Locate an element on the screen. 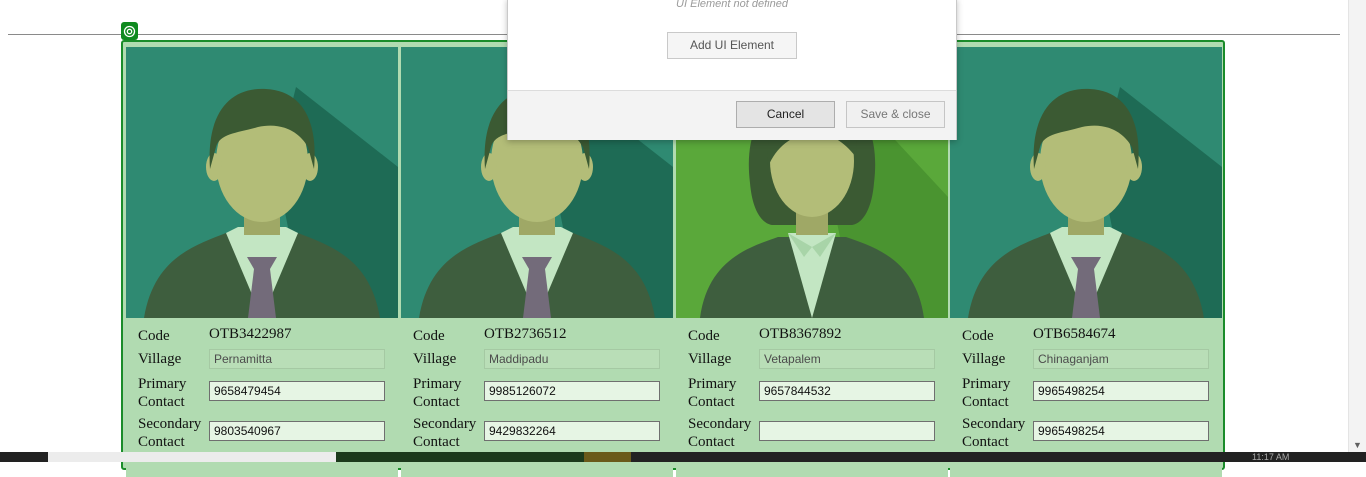  code-value: OTB2736512 is located at coordinates (525, 334).